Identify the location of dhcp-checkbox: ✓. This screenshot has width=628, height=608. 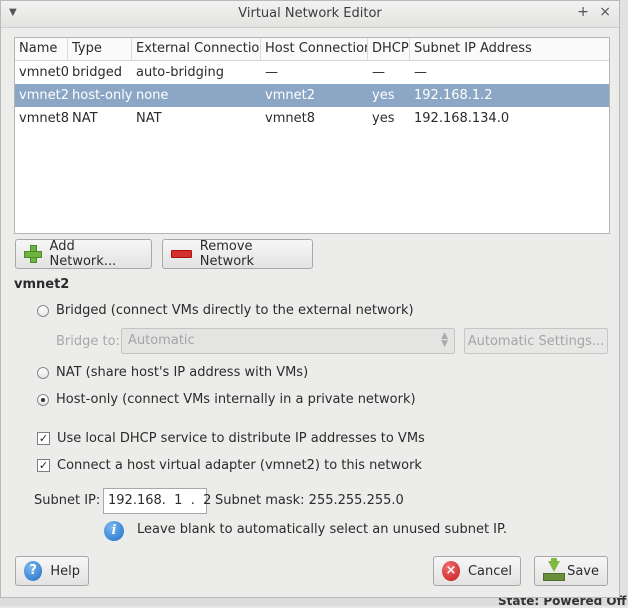
(43, 438).